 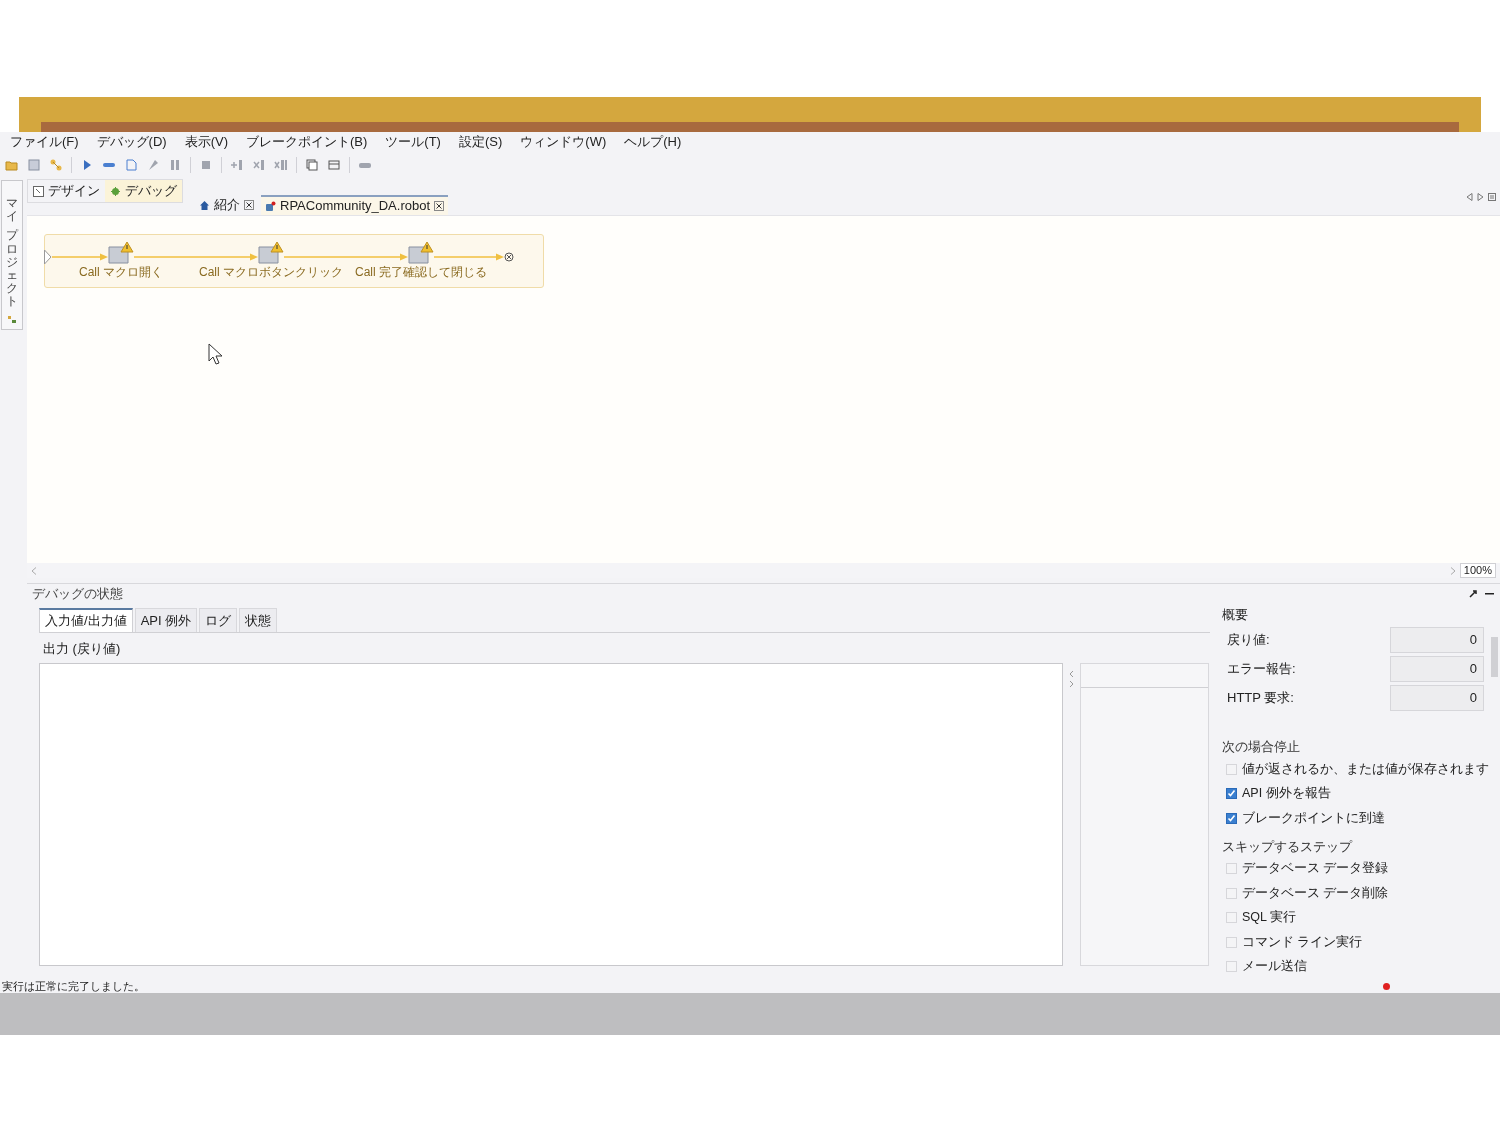 I want to click on tab-label: RPACommunity_DA.robot, so click(x=355, y=206).